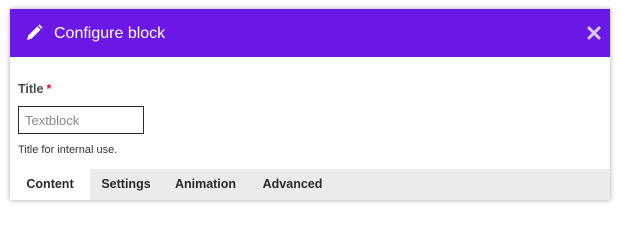 The width and height of the screenshot is (620, 240). Describe the element at coordinates (31, 89) in the screenshot. I see `title-label-text: Title` at that location.